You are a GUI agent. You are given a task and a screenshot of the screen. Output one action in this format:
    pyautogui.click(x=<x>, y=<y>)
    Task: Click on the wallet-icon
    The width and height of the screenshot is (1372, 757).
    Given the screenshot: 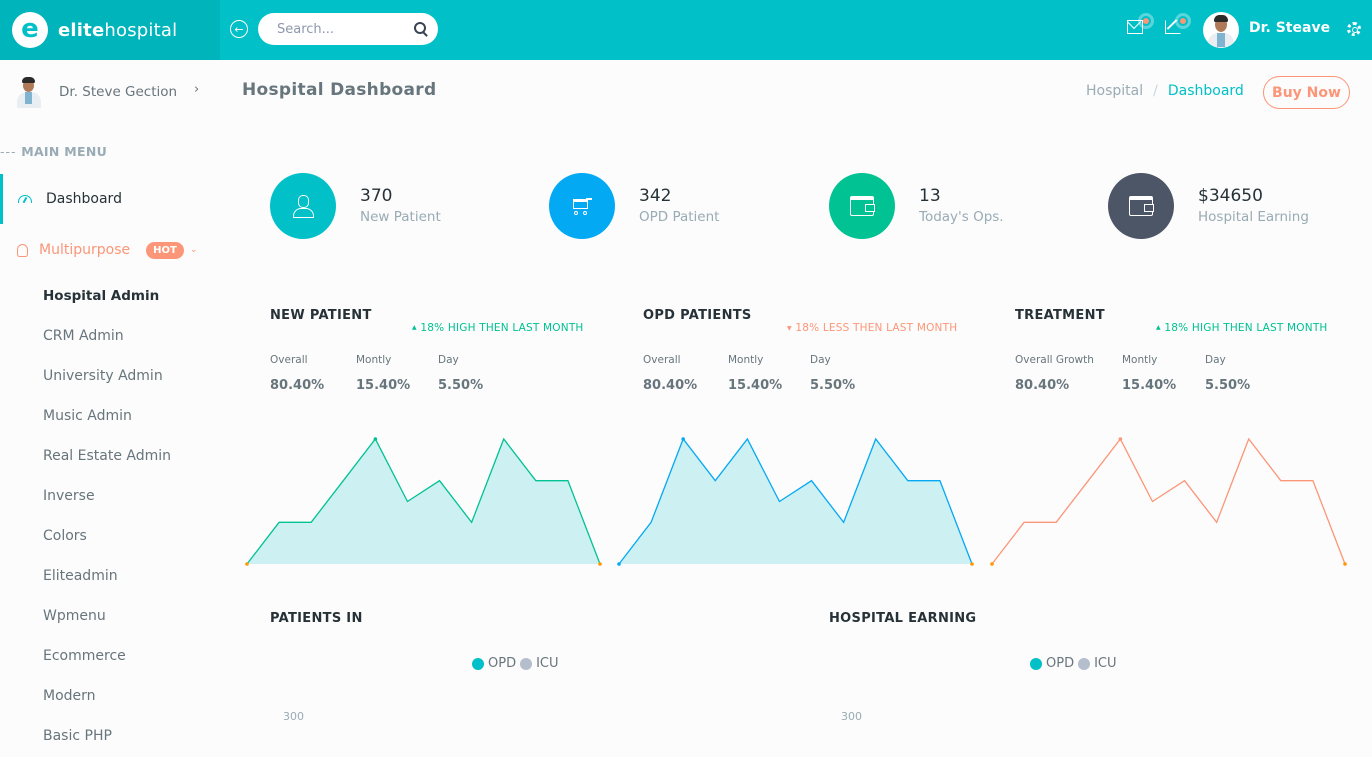 What is the action you would take?
    pyautogui.click(x=1141, y=206)
    